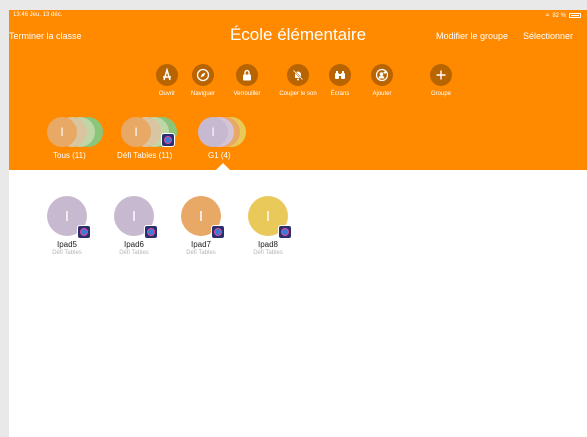 Image resolution: width=587 pixels, height=437 pixels. What do you see at coordinates (247, 94) in the screenshot?
I see `tool-label: Verrouiller` at bounding box center [247, 94].